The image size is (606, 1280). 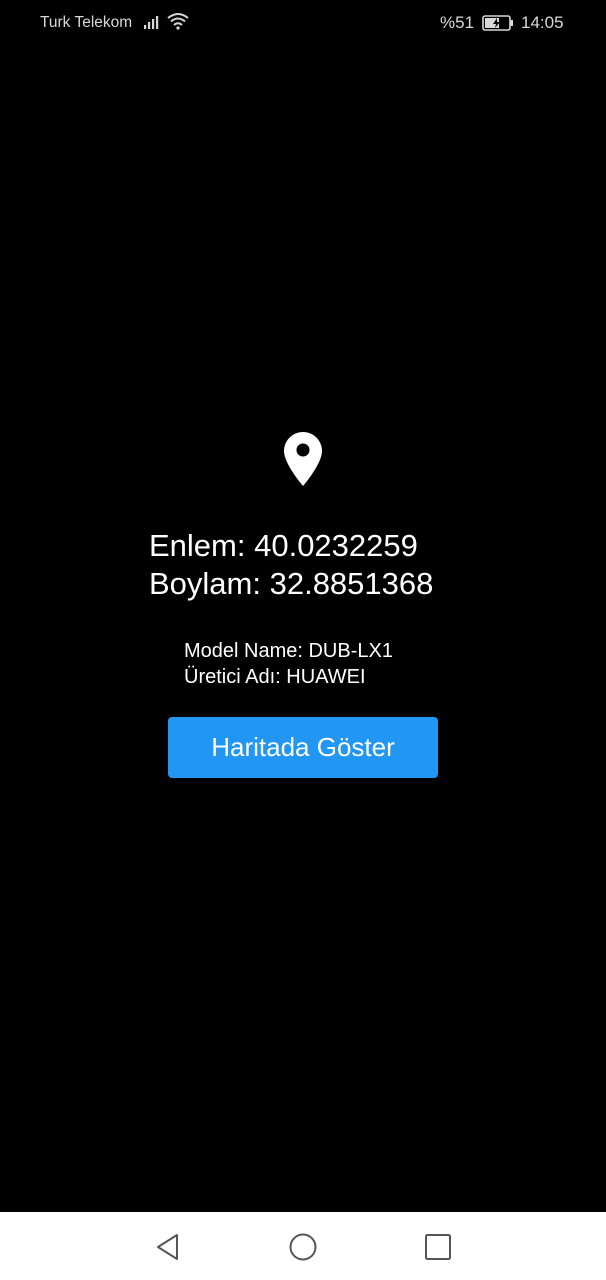 What do you see at coordinates (275, 677) in the screenshot?
I see `manufacturer-text: Üretici Adı: HUAWEI` at bounding box center [275, 677].